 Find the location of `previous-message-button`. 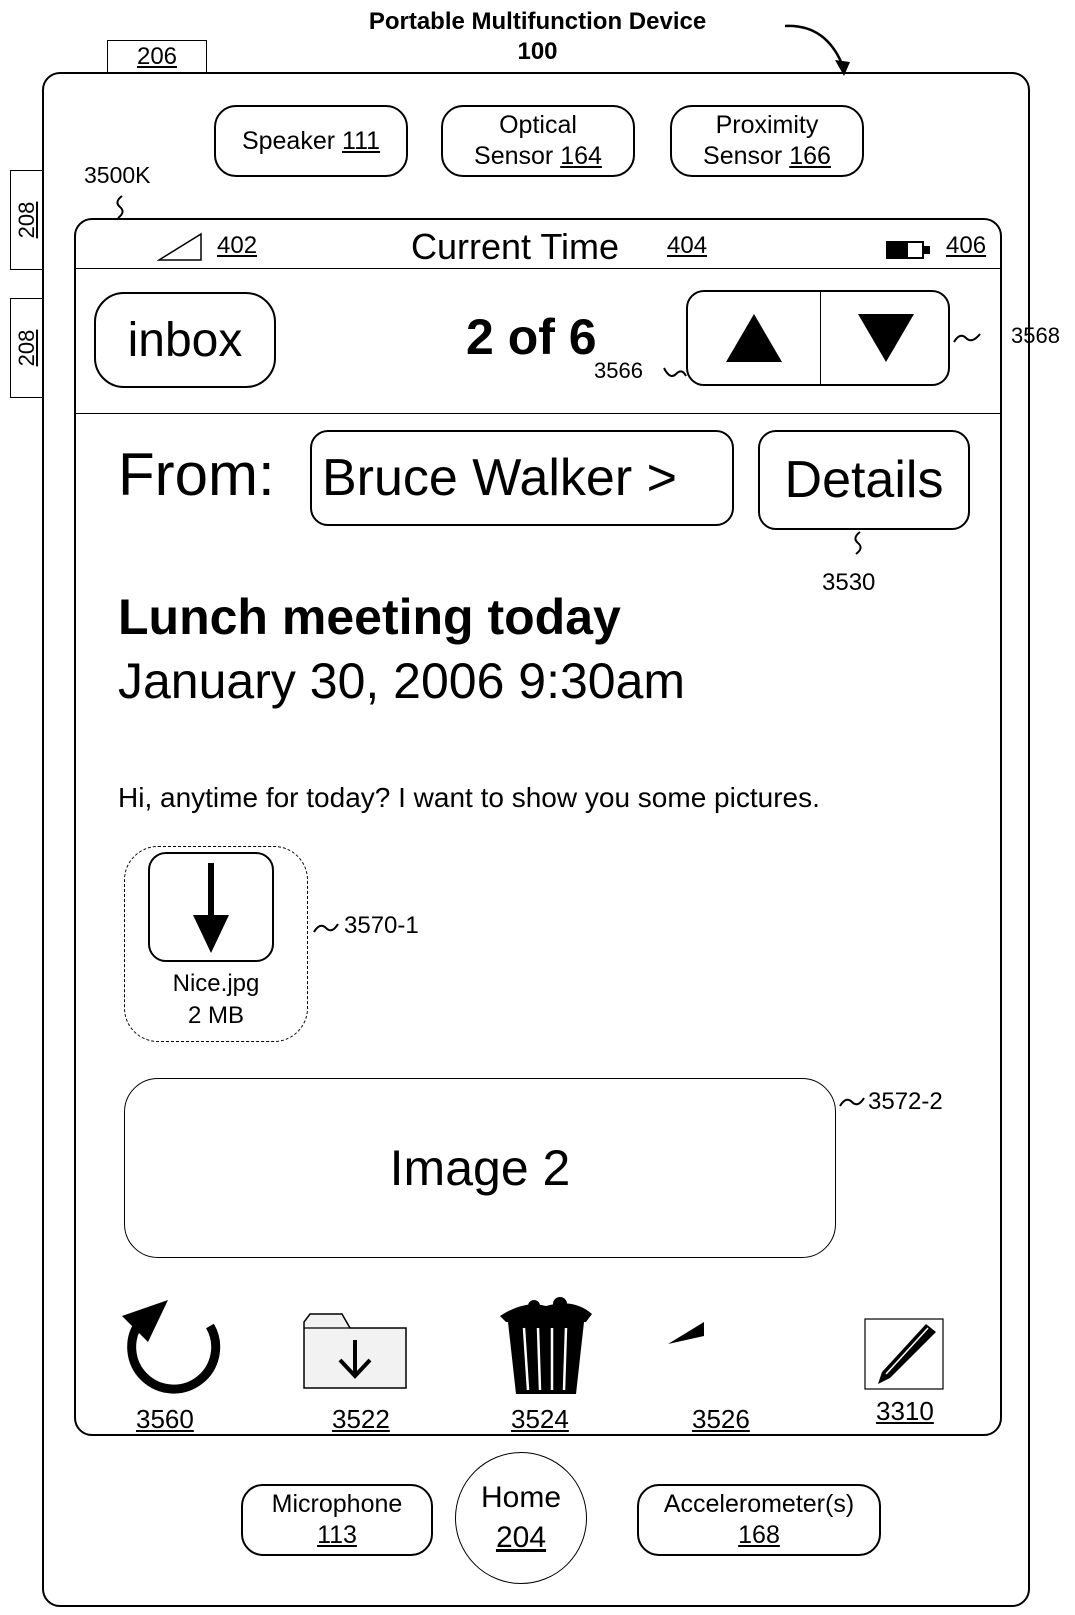

previous-message-button is located at coordinates (754, 338).